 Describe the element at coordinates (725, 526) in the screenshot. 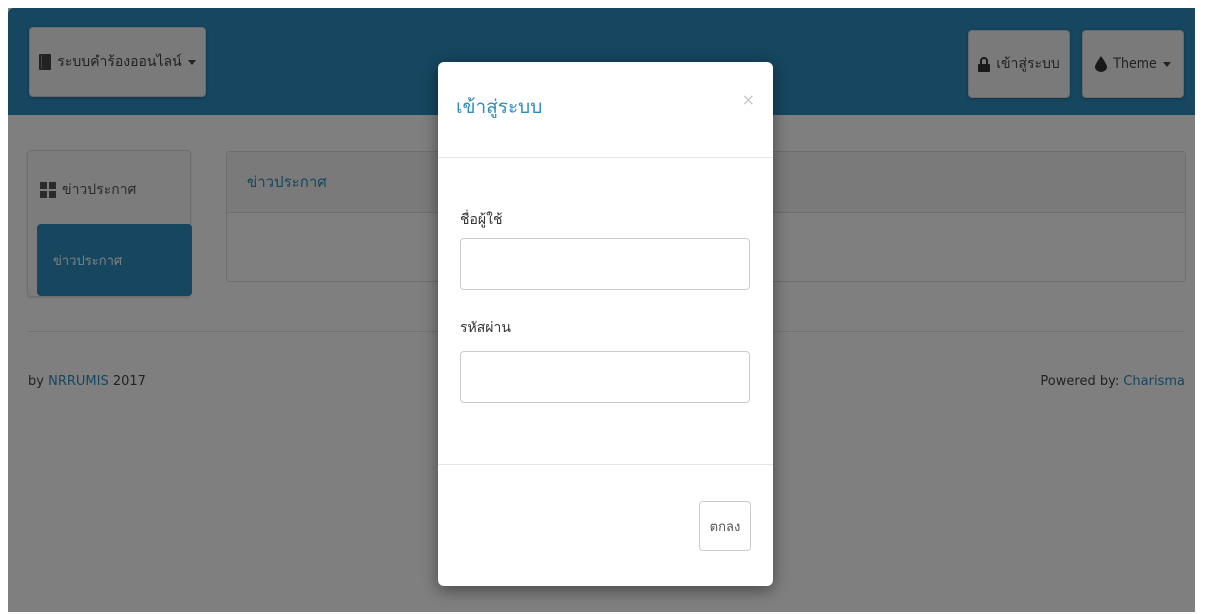

I see `submit-button: ตกลง` at that location.